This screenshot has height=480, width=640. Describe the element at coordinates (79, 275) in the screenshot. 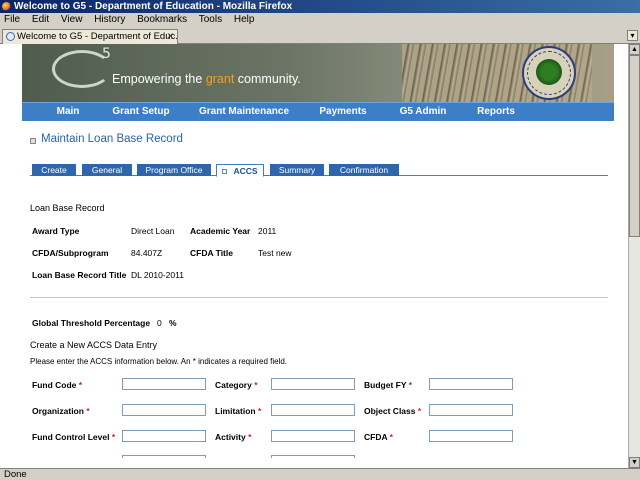

I see `loan-base-record-title-label: Loan Base Record Title` at that location.